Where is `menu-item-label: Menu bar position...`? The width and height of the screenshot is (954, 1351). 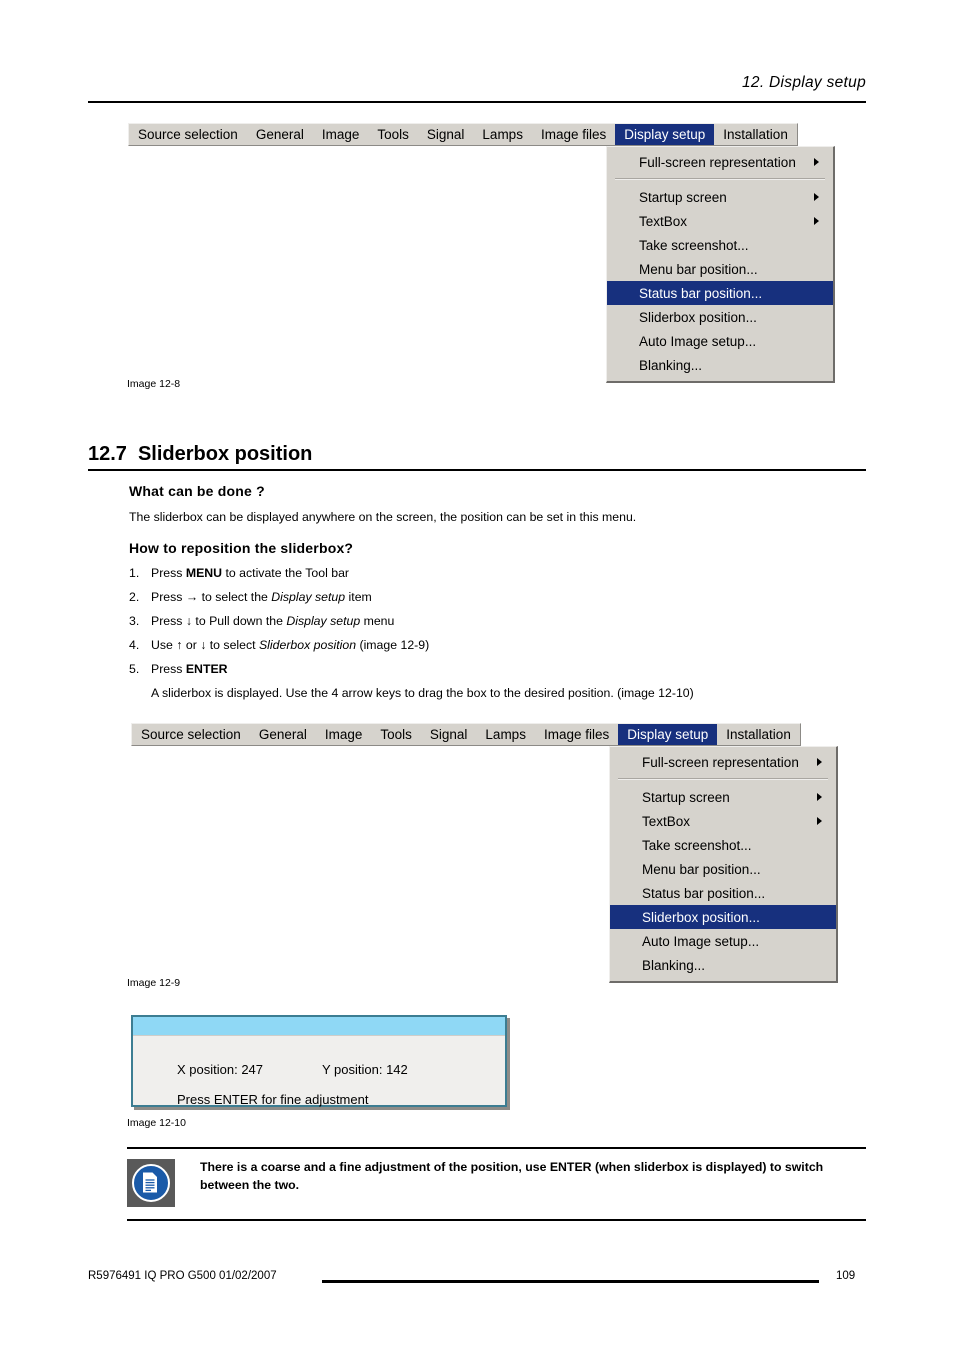 menu-item-label: Menu bar position... is located at coordinates (698, 269).